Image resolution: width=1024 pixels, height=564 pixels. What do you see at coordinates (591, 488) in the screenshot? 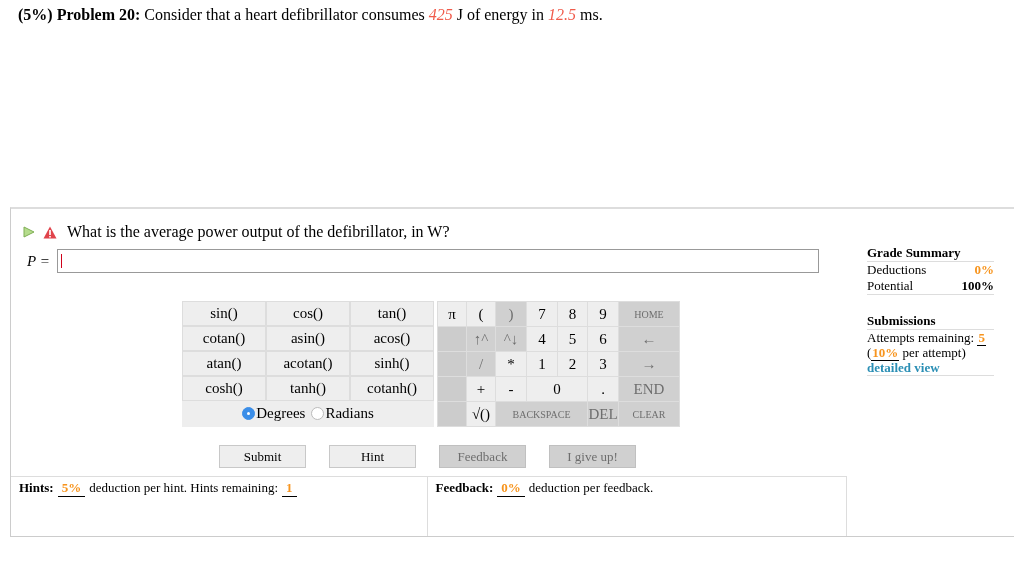
I see `feedback-text: deduction per feedback.` at bounding box center [591, 488].